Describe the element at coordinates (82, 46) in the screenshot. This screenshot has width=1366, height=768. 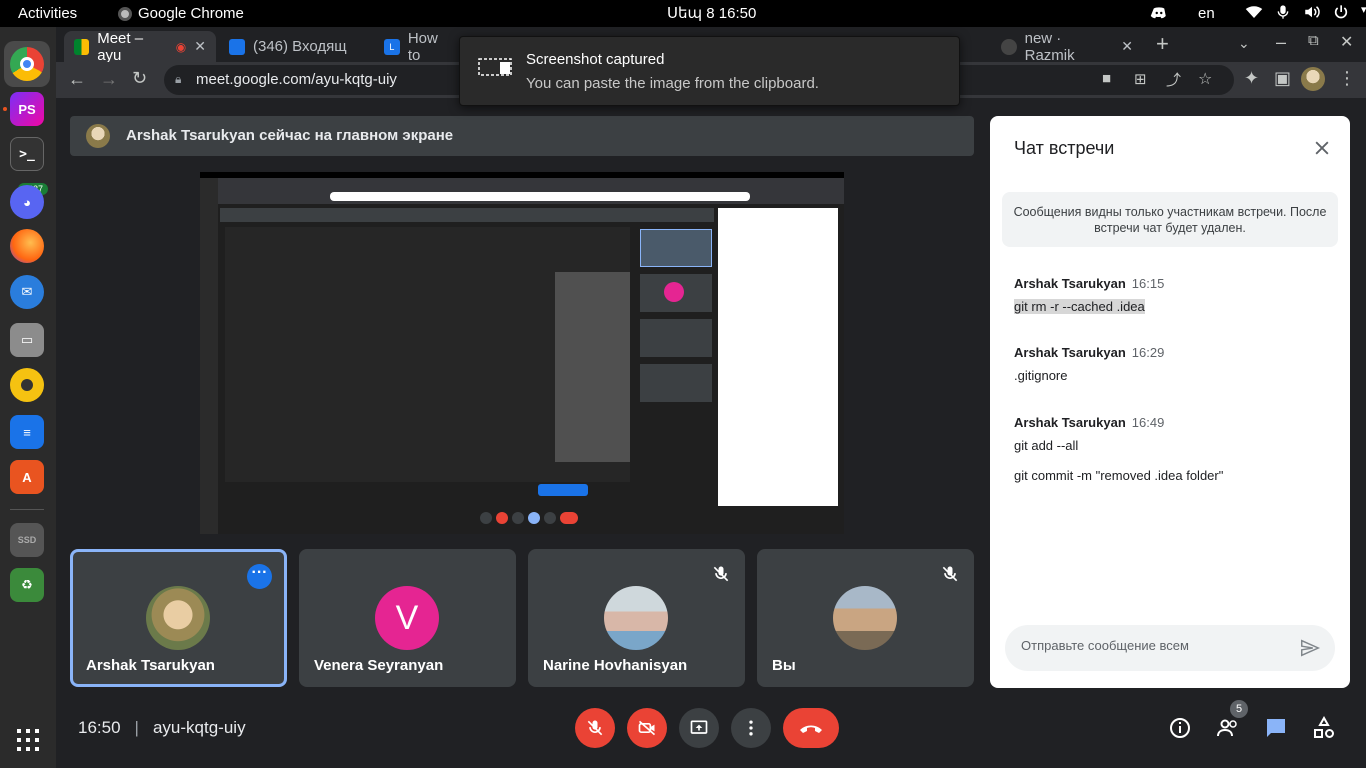
I see `meet-icon` at that location.